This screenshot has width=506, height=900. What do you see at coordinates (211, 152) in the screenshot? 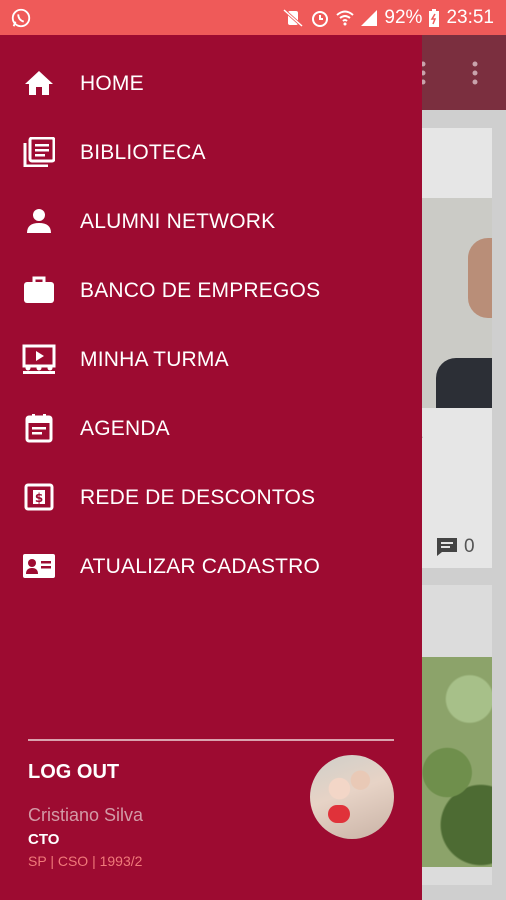
I see `menu-item-biblioteca: BIBLIOTECA` at bounding box center [211, 152].